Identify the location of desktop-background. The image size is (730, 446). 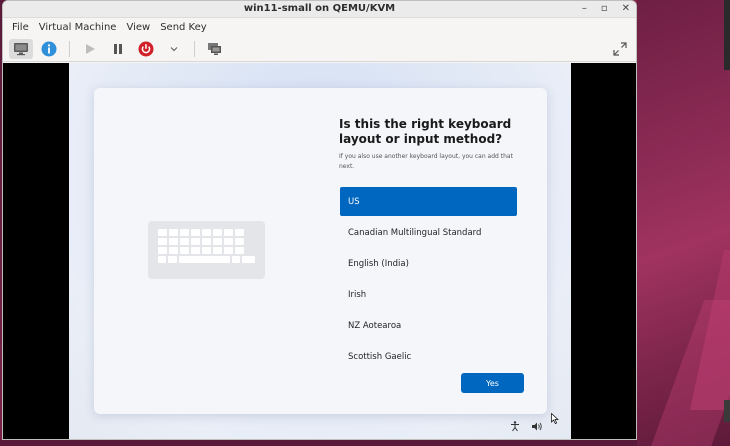
(683, 223).